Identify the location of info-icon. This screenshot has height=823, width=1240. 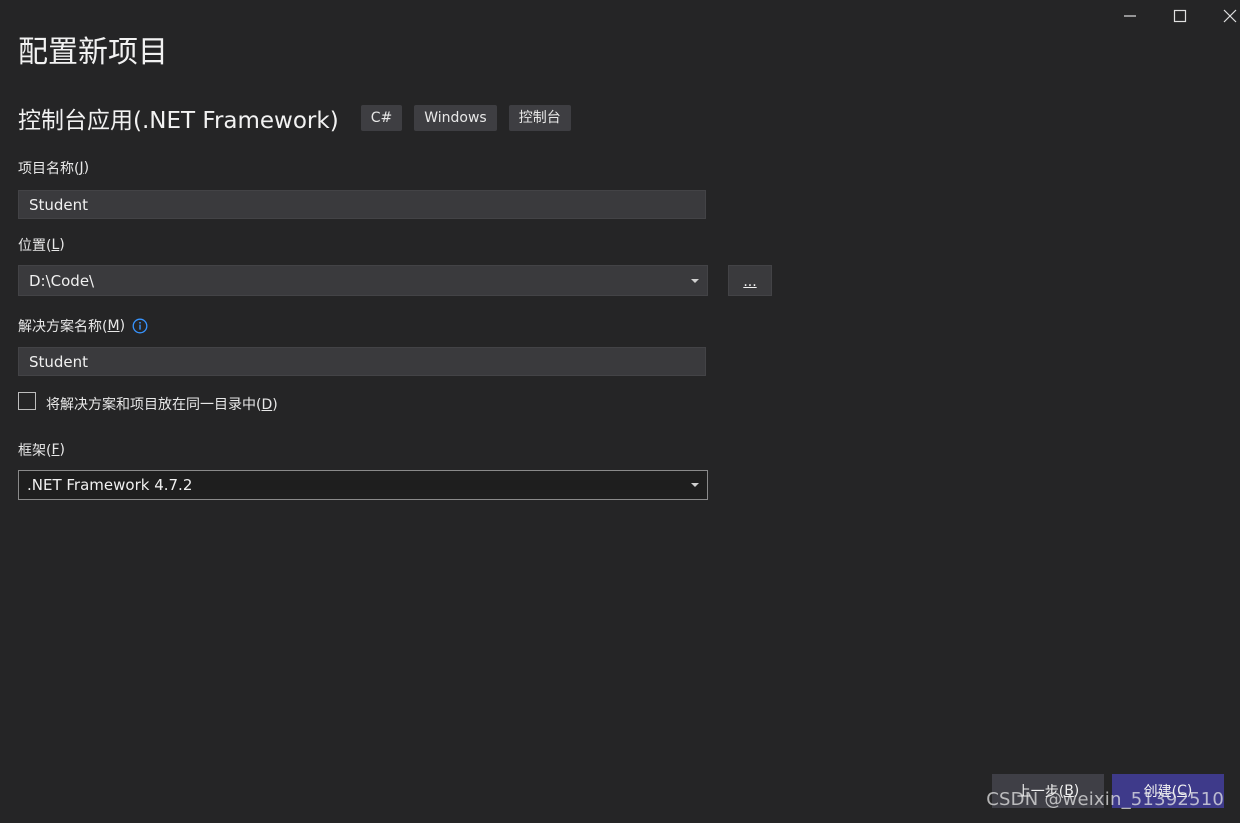
(140, 326).